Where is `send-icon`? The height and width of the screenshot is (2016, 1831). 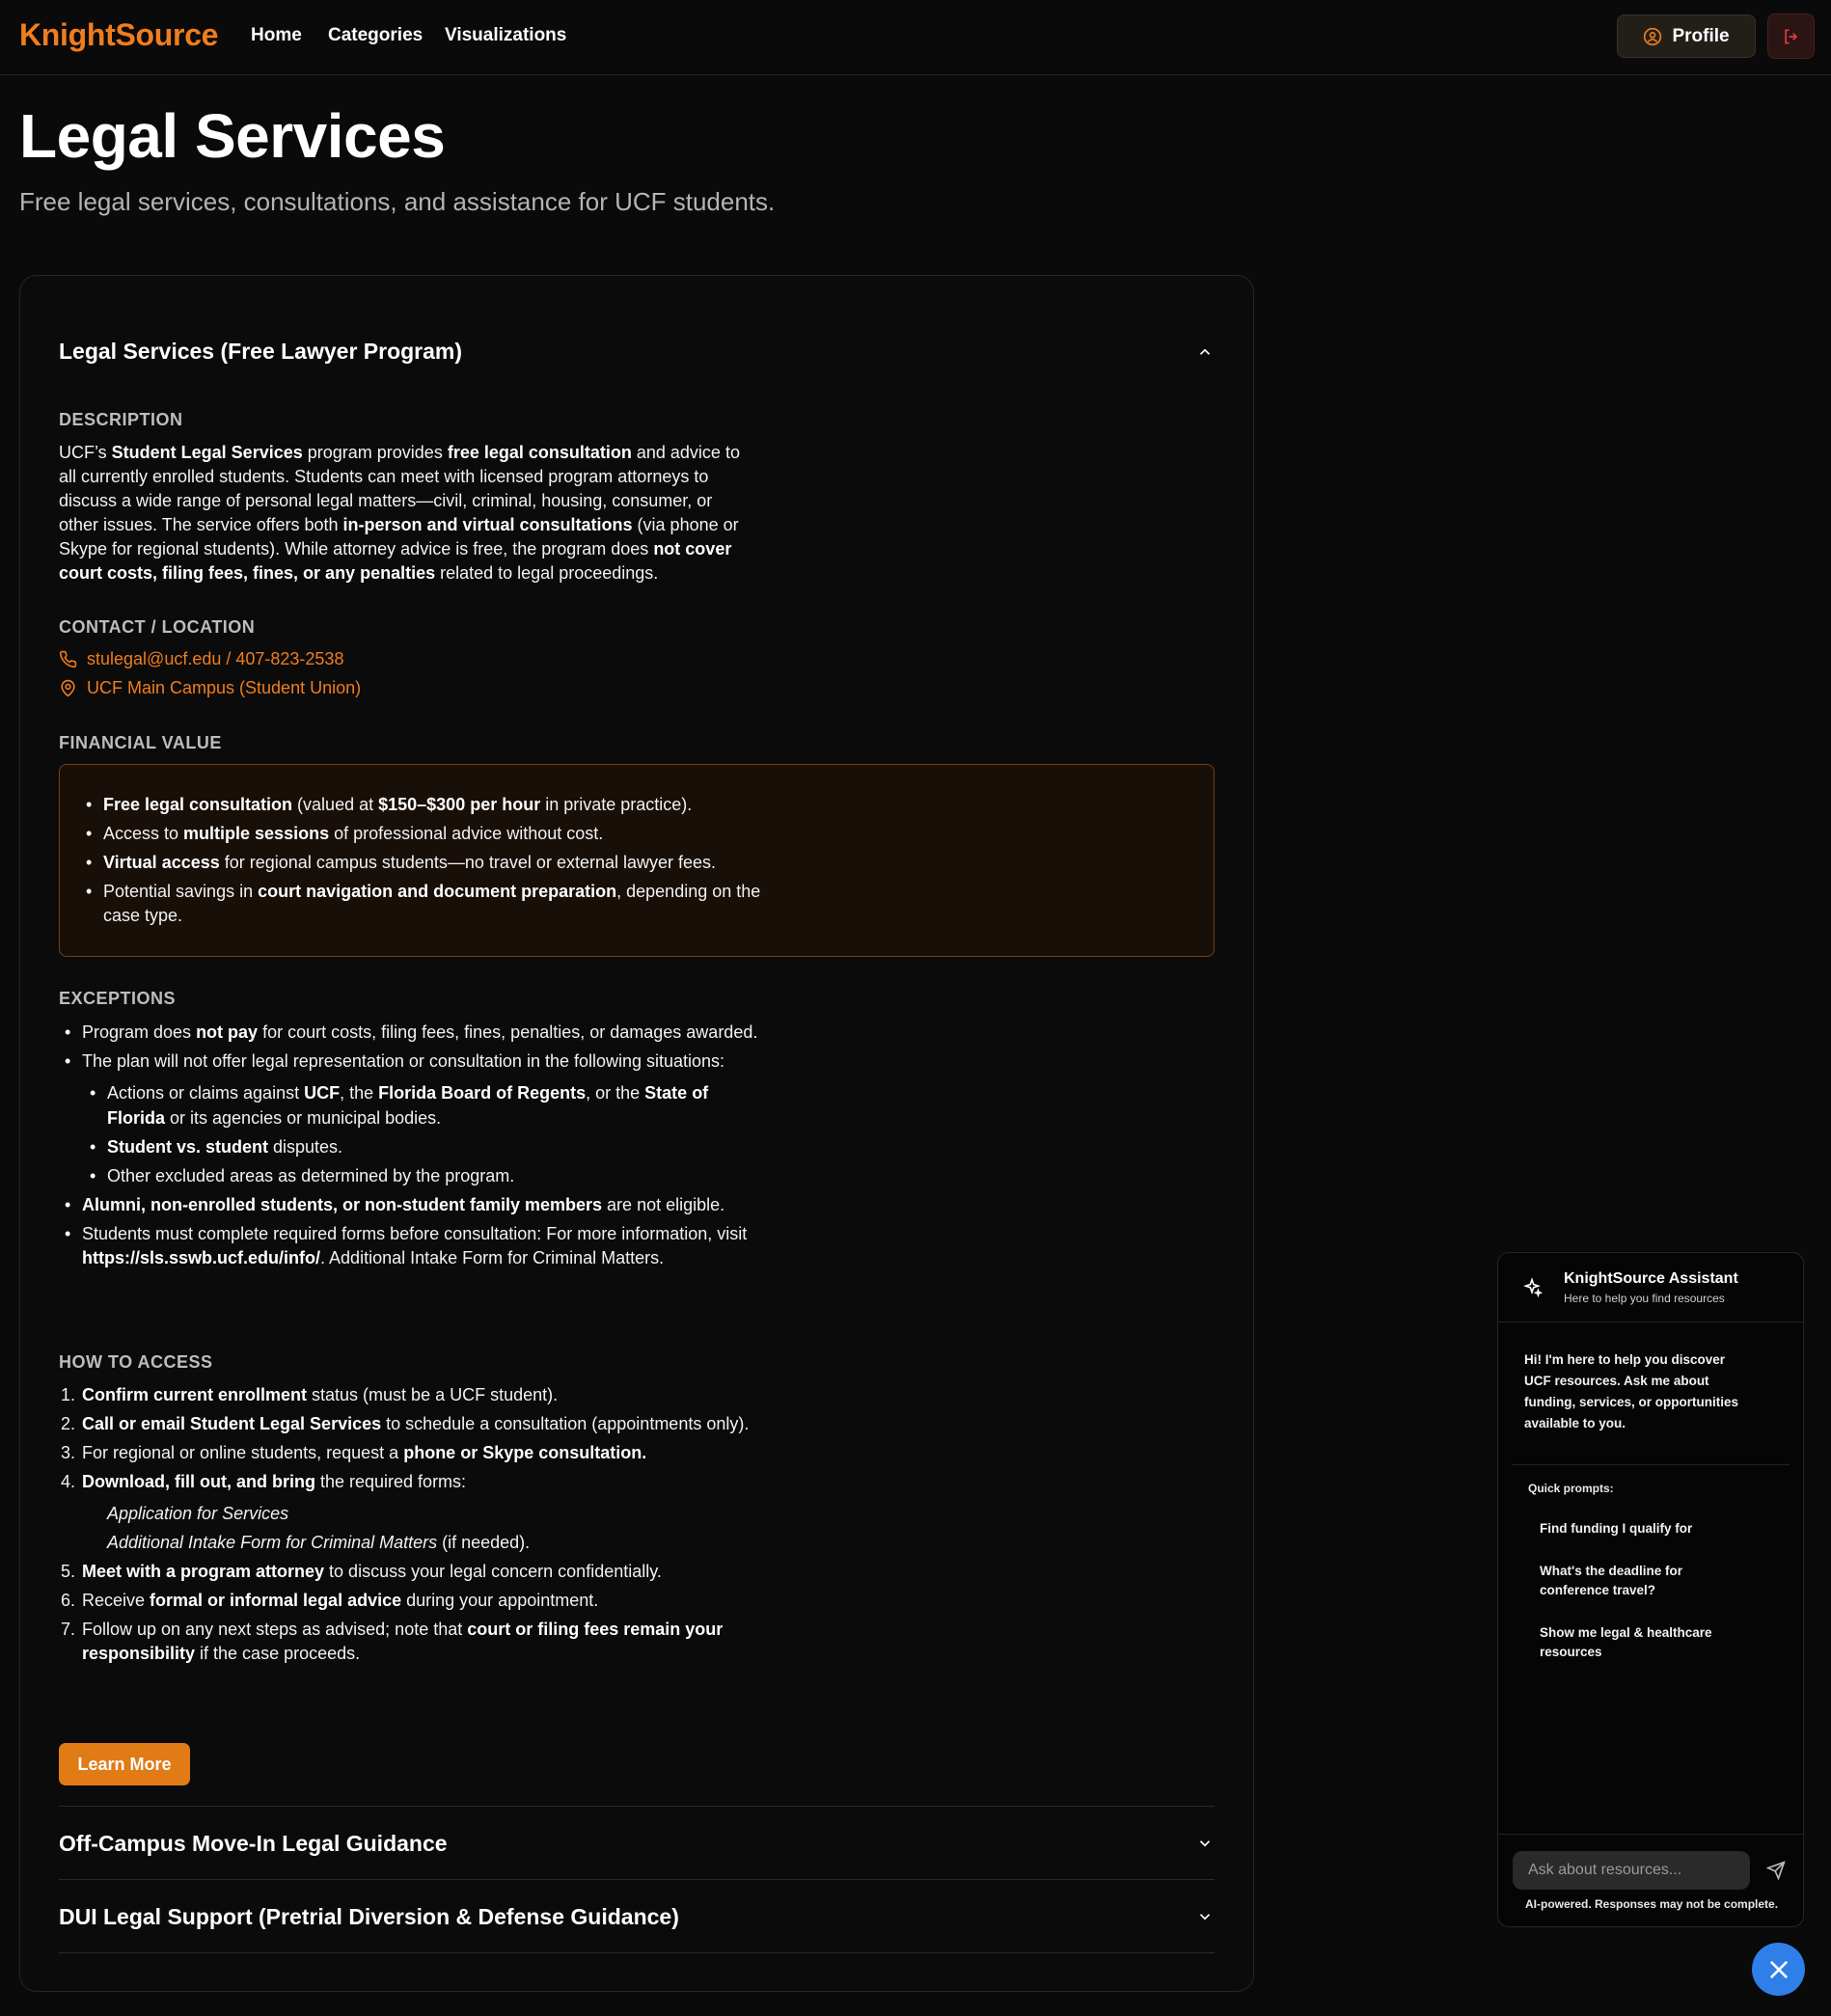 send-icon is located at coordinates (1776, 1871).